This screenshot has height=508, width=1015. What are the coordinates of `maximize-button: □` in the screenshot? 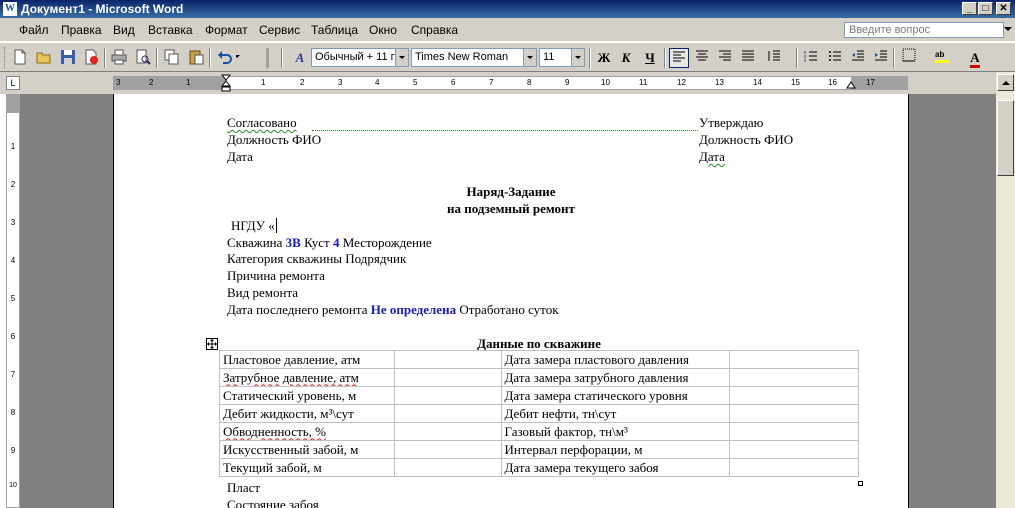 It's located at (985, 8).